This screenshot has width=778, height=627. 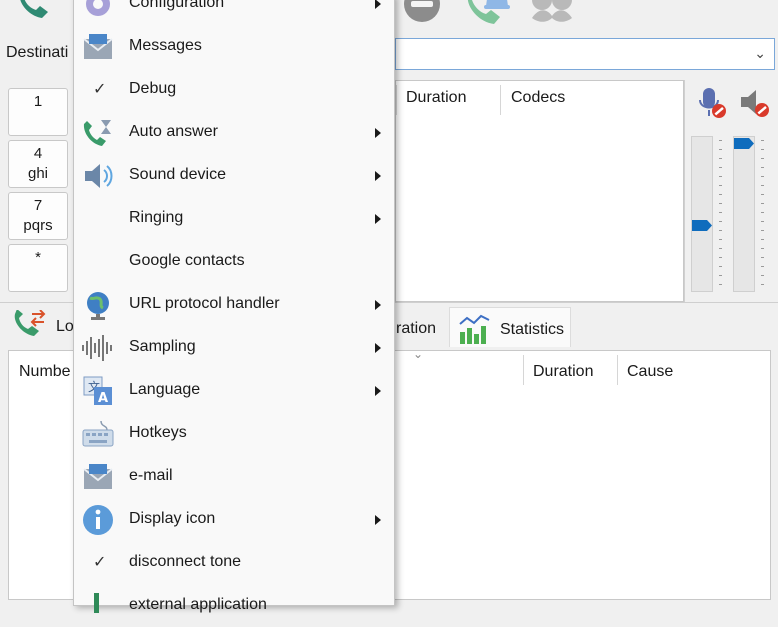 I want to click on volume-panel, so click(x=731, y=191).